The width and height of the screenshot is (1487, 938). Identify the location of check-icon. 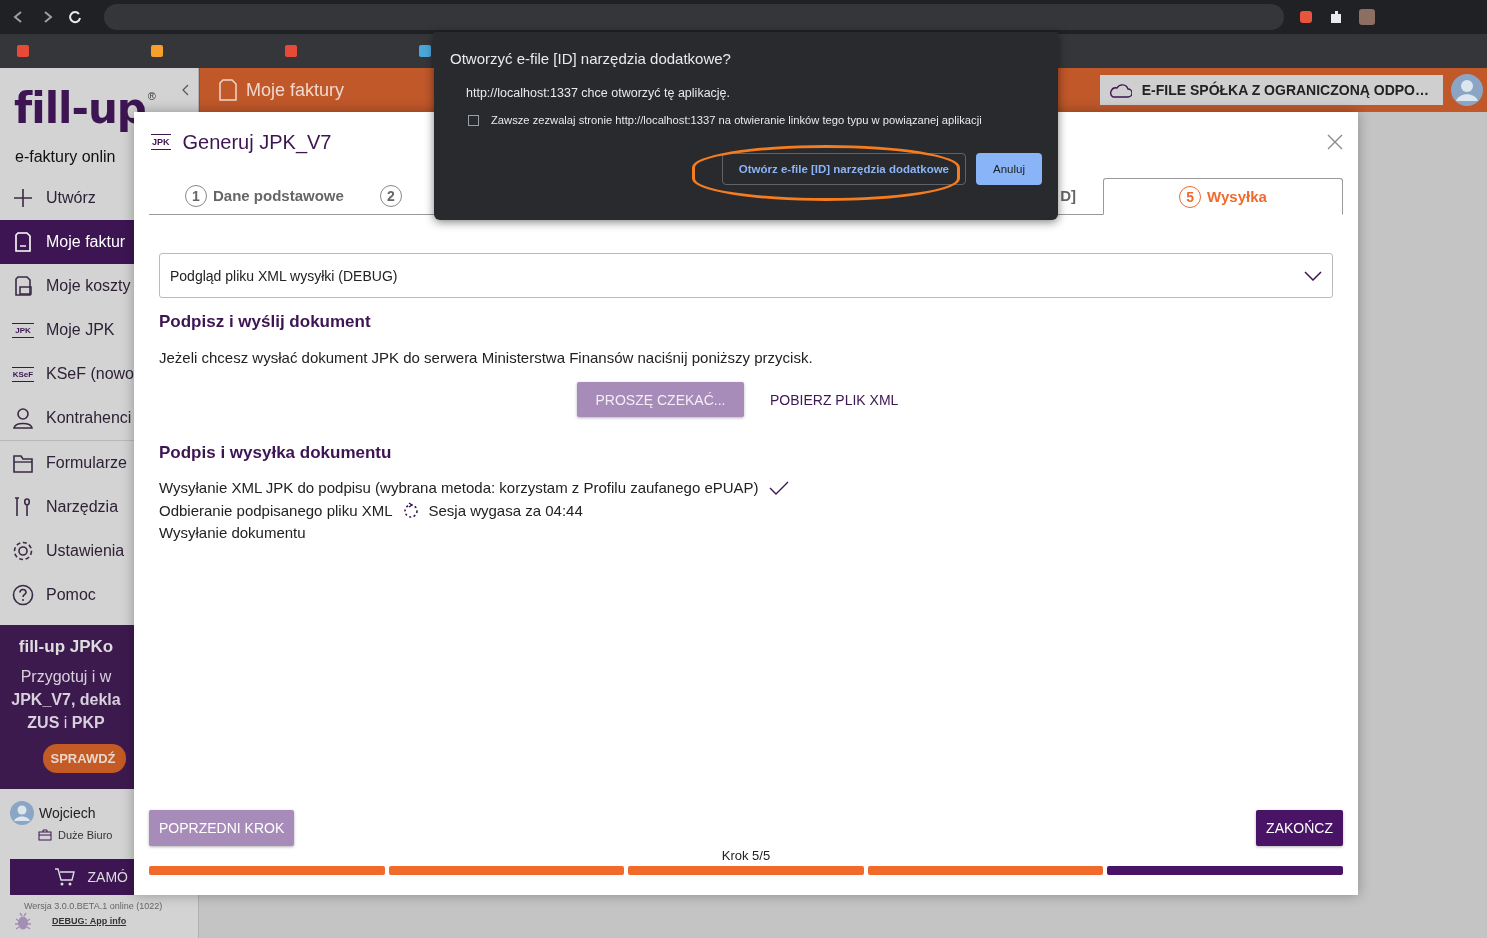
(778, 487).